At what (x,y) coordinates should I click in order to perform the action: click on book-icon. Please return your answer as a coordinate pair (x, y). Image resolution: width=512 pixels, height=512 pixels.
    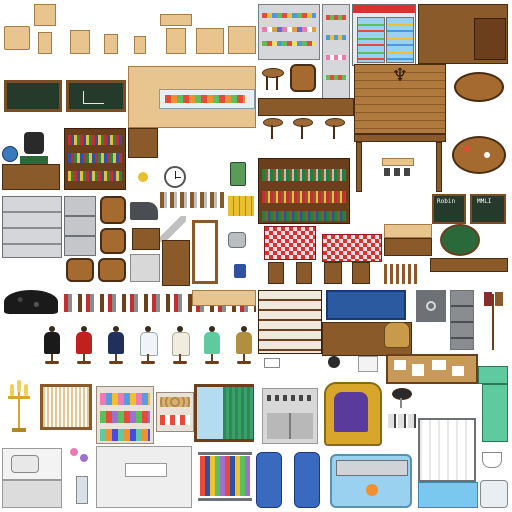
    Looking at the image, I should click on (272, 363).